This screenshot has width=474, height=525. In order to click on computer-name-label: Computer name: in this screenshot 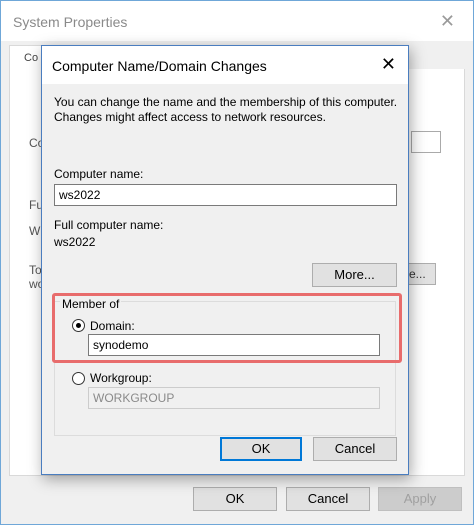, I will do `click(99, 174)`.